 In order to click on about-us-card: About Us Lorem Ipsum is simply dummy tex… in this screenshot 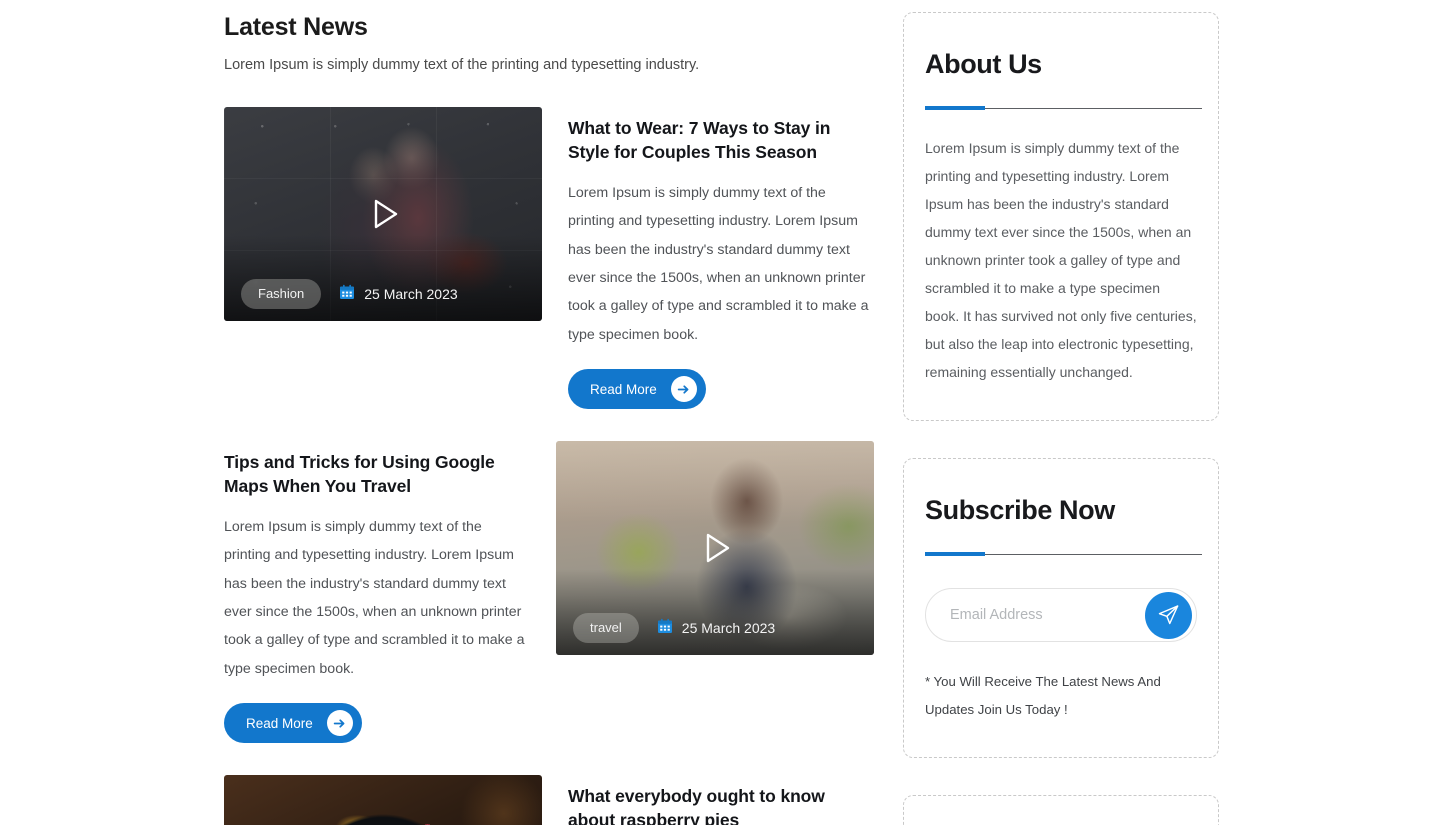, I will do `click(1061, 216)`.